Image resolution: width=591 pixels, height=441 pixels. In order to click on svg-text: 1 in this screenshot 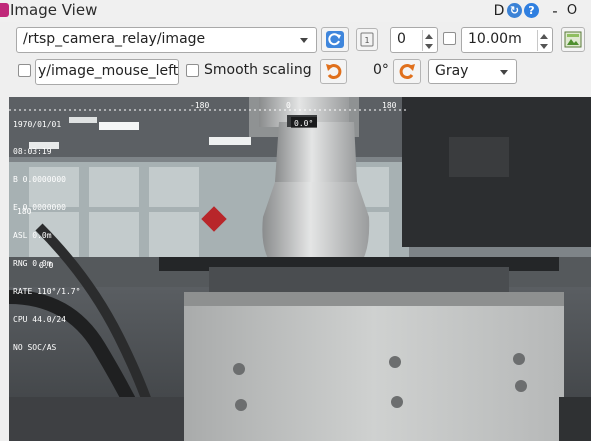, I will do `click(366, 40)`.